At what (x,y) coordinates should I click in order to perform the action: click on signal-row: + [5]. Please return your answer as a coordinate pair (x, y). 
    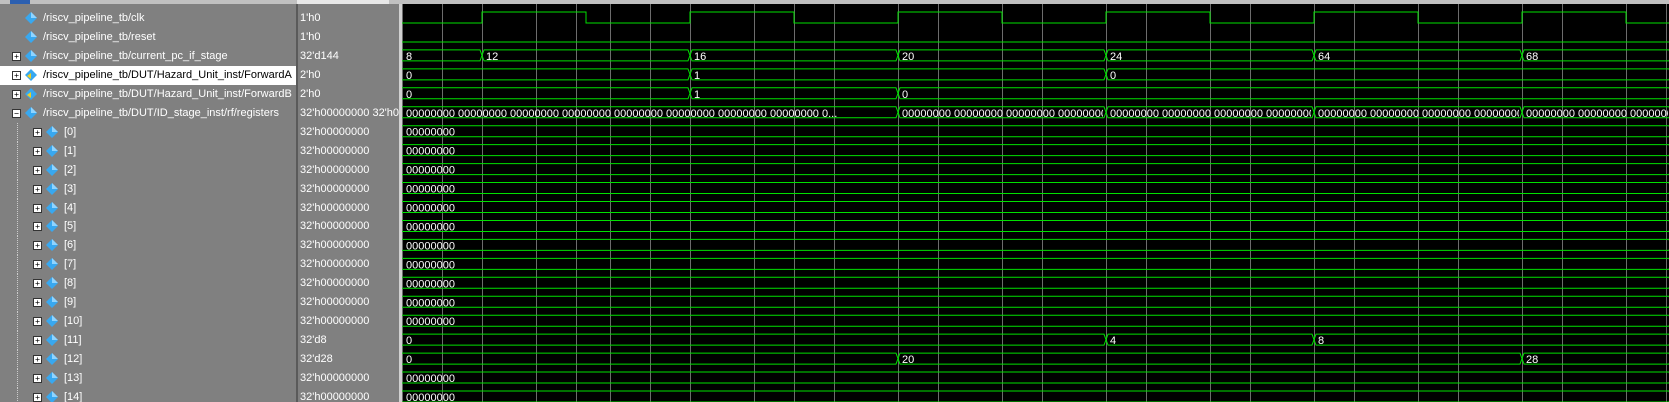
    Looking at the image, I should click on (148, 227).